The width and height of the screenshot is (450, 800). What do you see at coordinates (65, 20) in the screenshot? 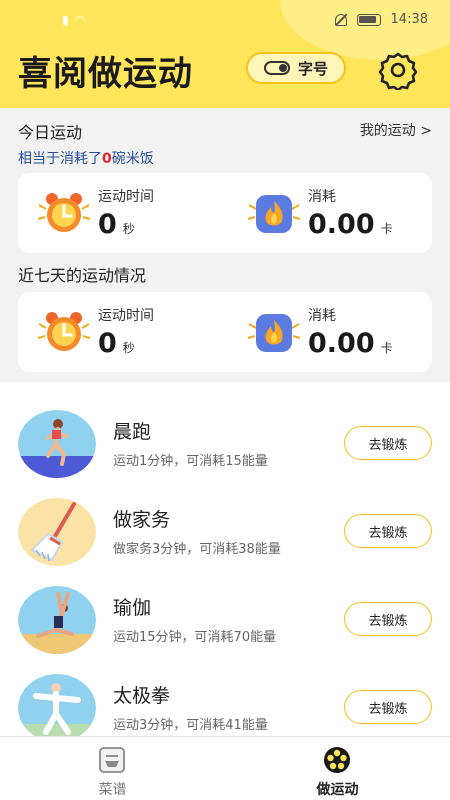
I see `sim-icon: ▮` at bounding box center [65, 20].